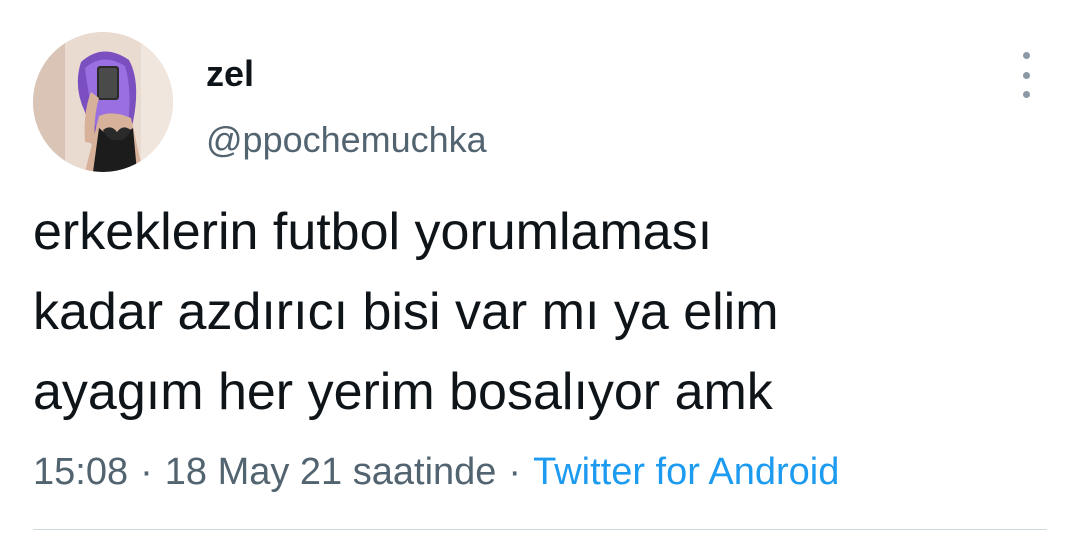  Describe the element at coordinates (403, 392) in the screenshot. I see `tweet-text-line: ayagım her yerim bosalıyor amk` at that location.